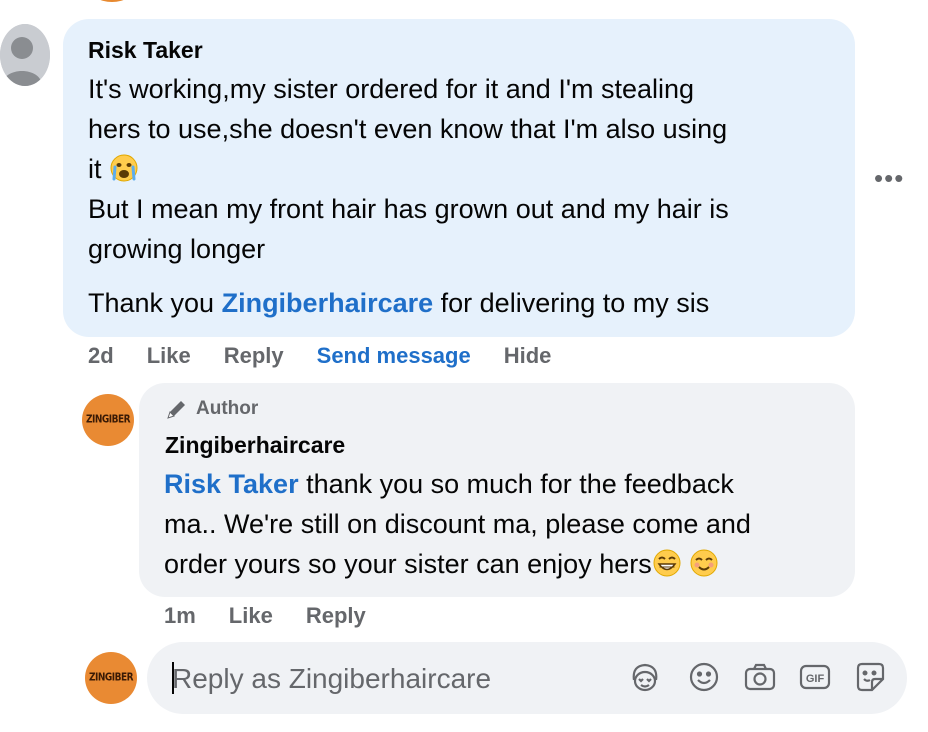 The width and height of the screenshot is (928, 732). I want to click on like-button: Like, so click(169, 356).